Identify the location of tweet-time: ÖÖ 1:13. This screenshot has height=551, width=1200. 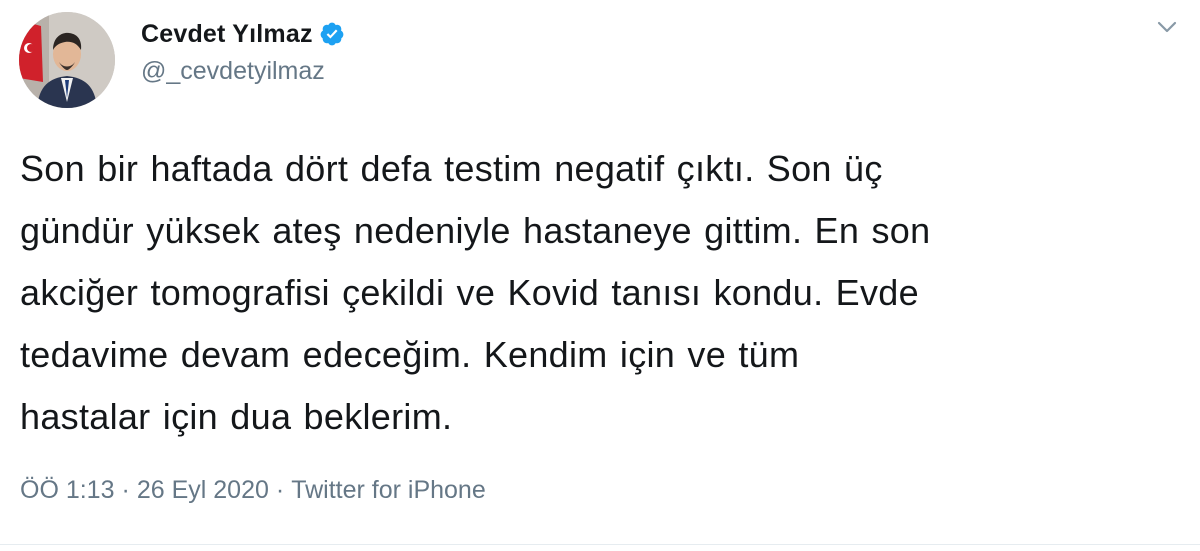
(67, 490).